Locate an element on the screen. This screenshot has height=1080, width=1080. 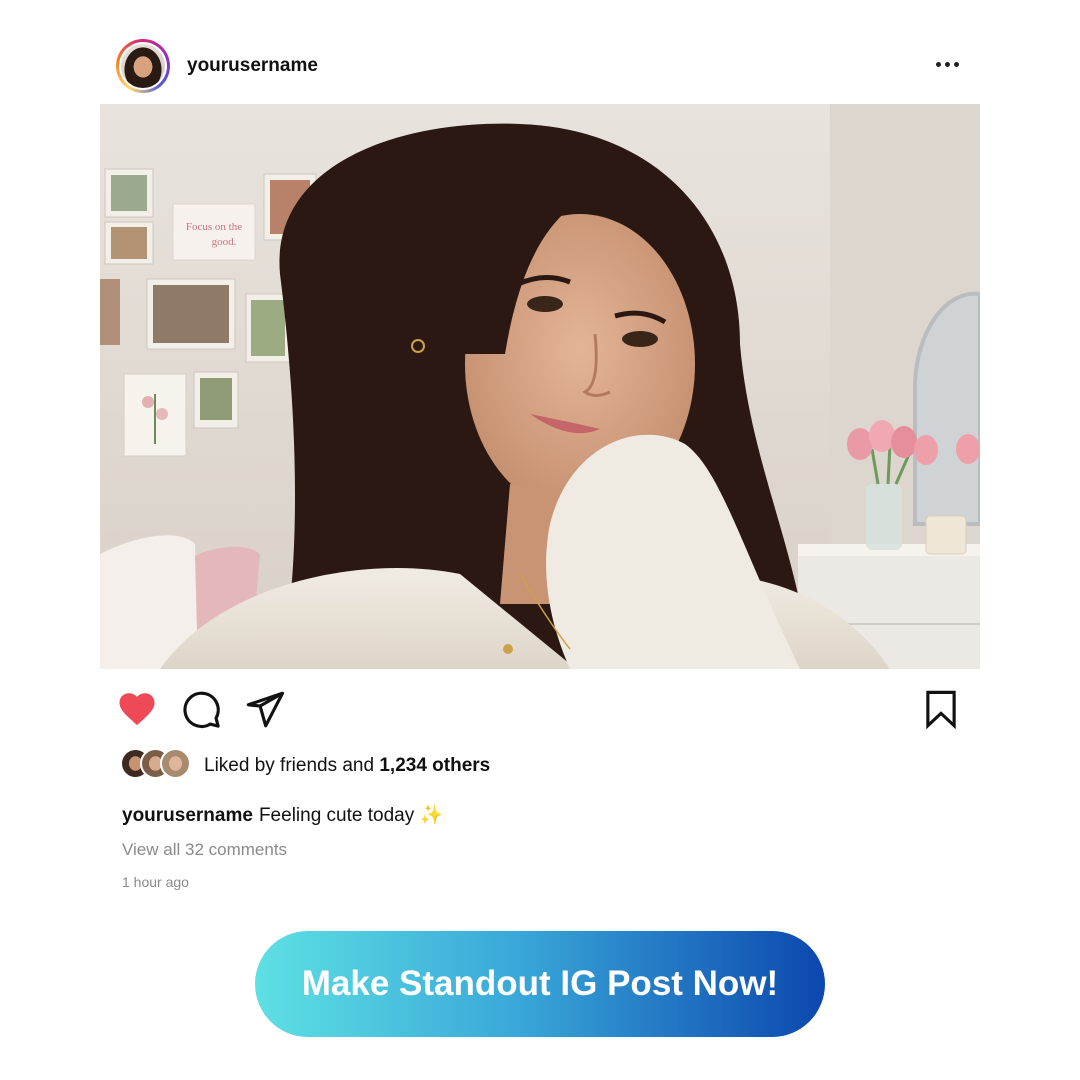
caption-username: yourusername is located at coordinates (187, 815).